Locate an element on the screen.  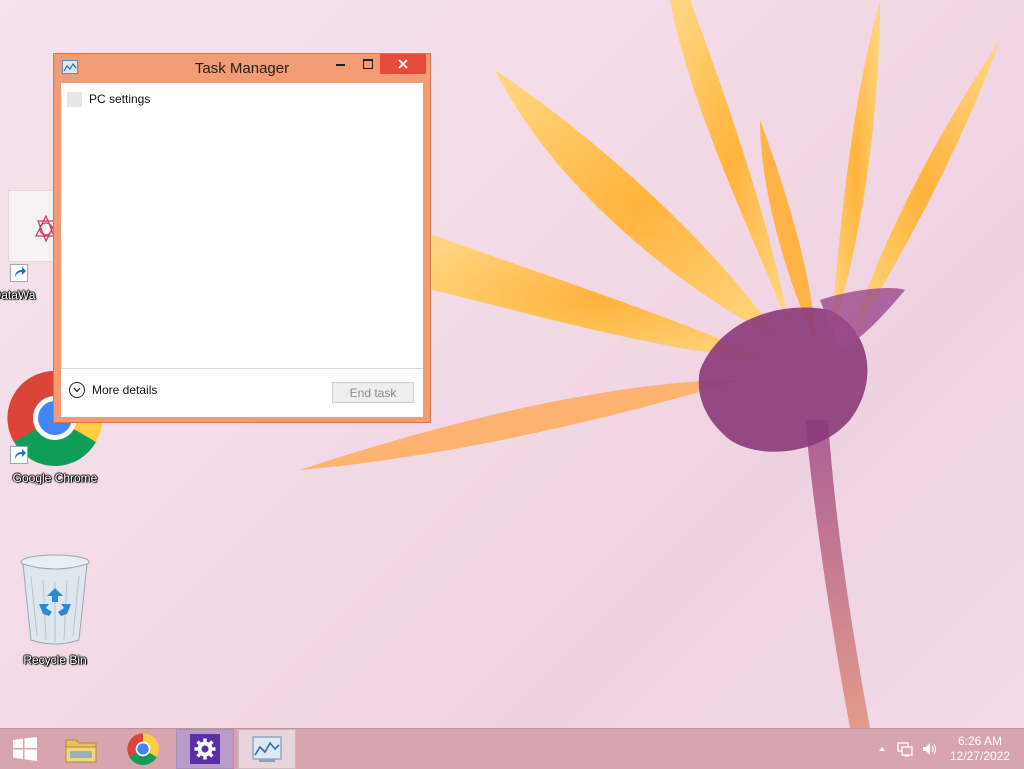
folder-icon is located at coordinates (81, 751).